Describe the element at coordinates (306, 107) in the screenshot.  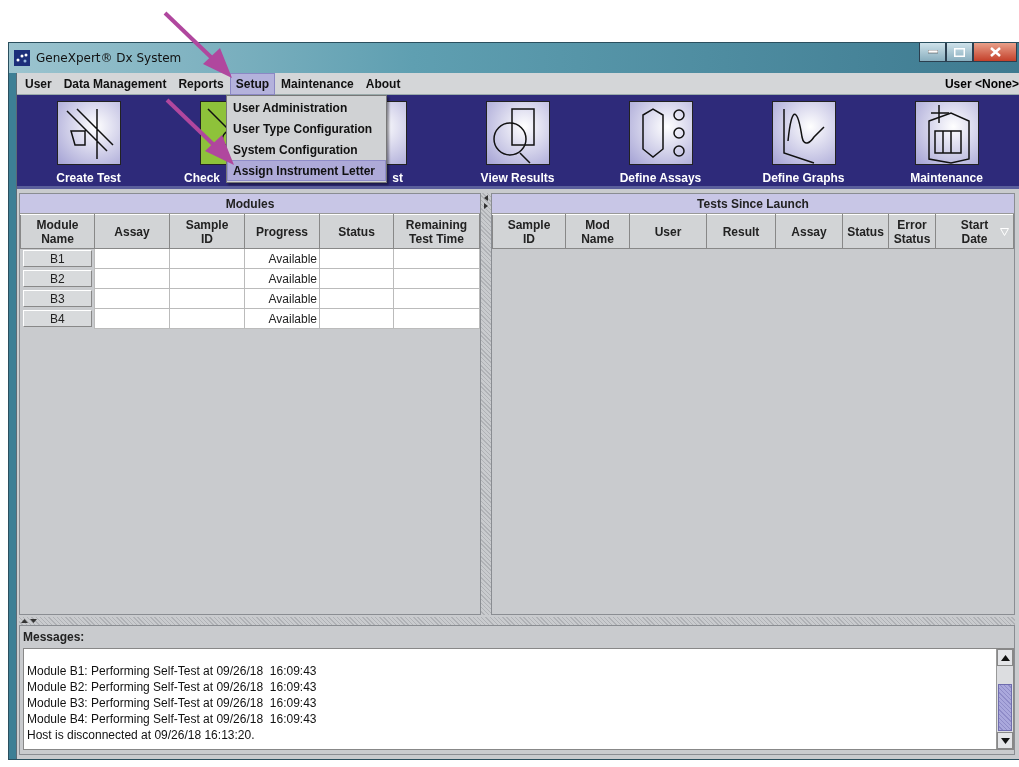
I see `menu-option: User Administration` at that location.